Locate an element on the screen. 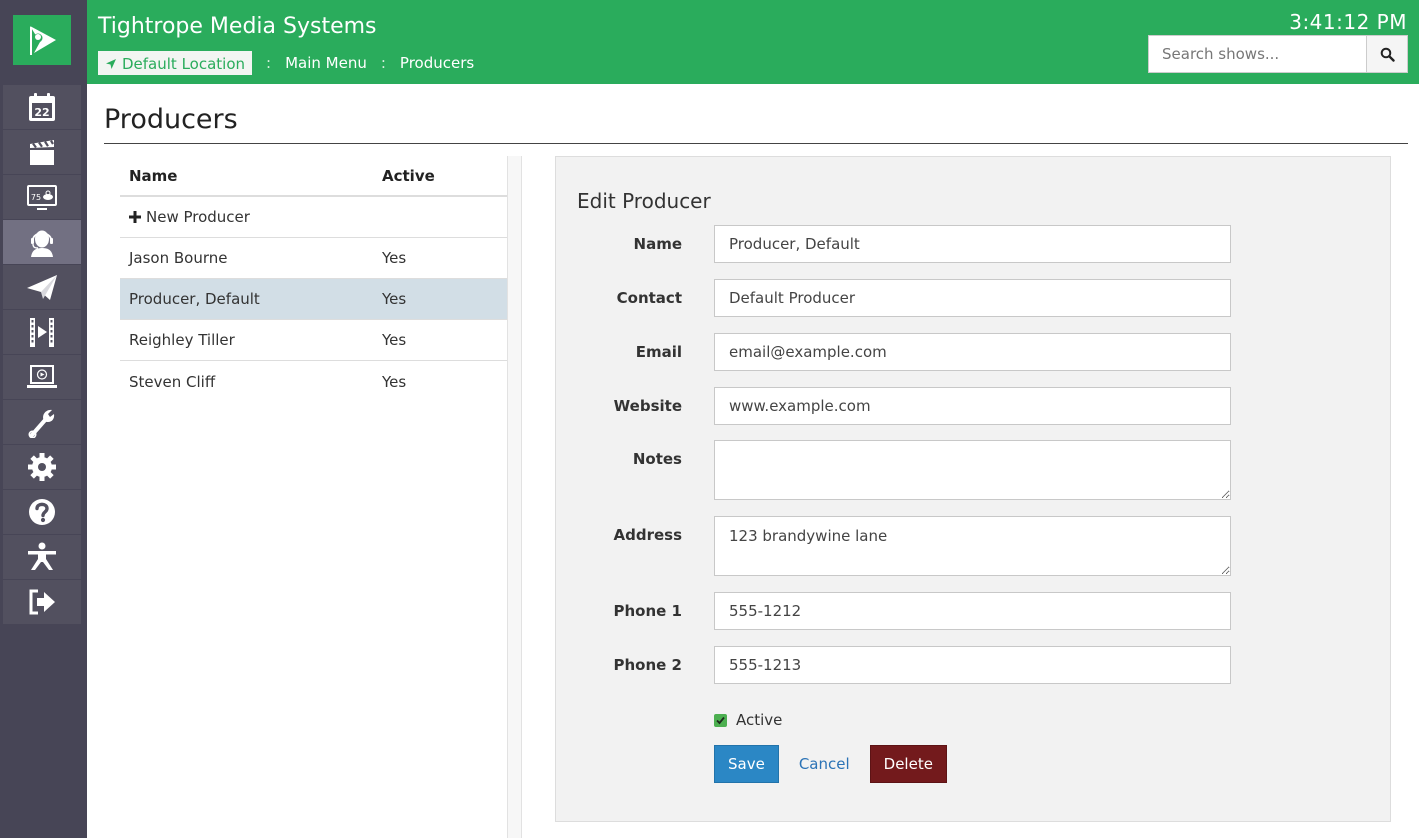 The width and height of the screenshot is (1419, 838). title-divider is located at coordinates (756, 143).